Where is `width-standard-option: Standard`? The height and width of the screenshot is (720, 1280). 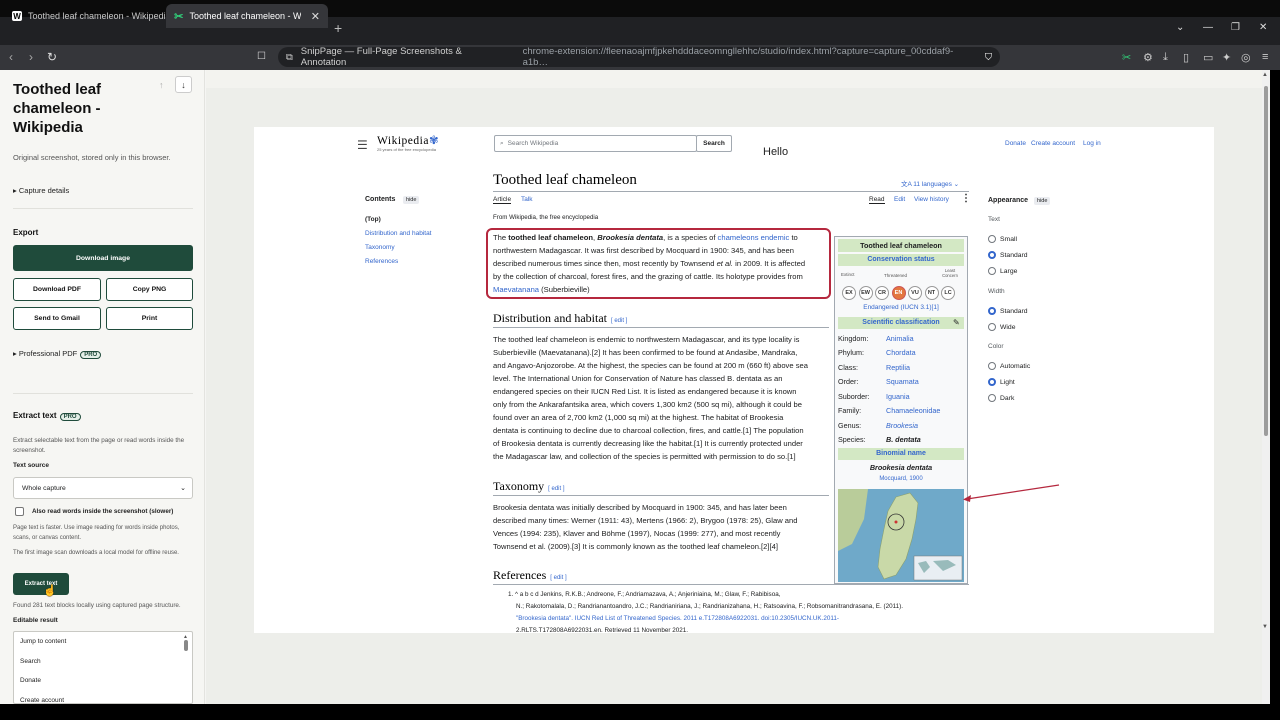 width-standard-option: Standard is located at coordinates (1008, 311).